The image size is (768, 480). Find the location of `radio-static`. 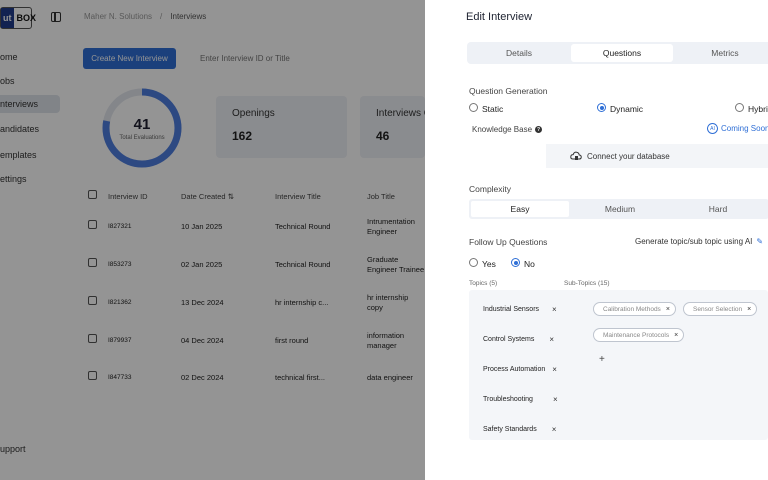

radio-static is located at coordinates (473, 107).